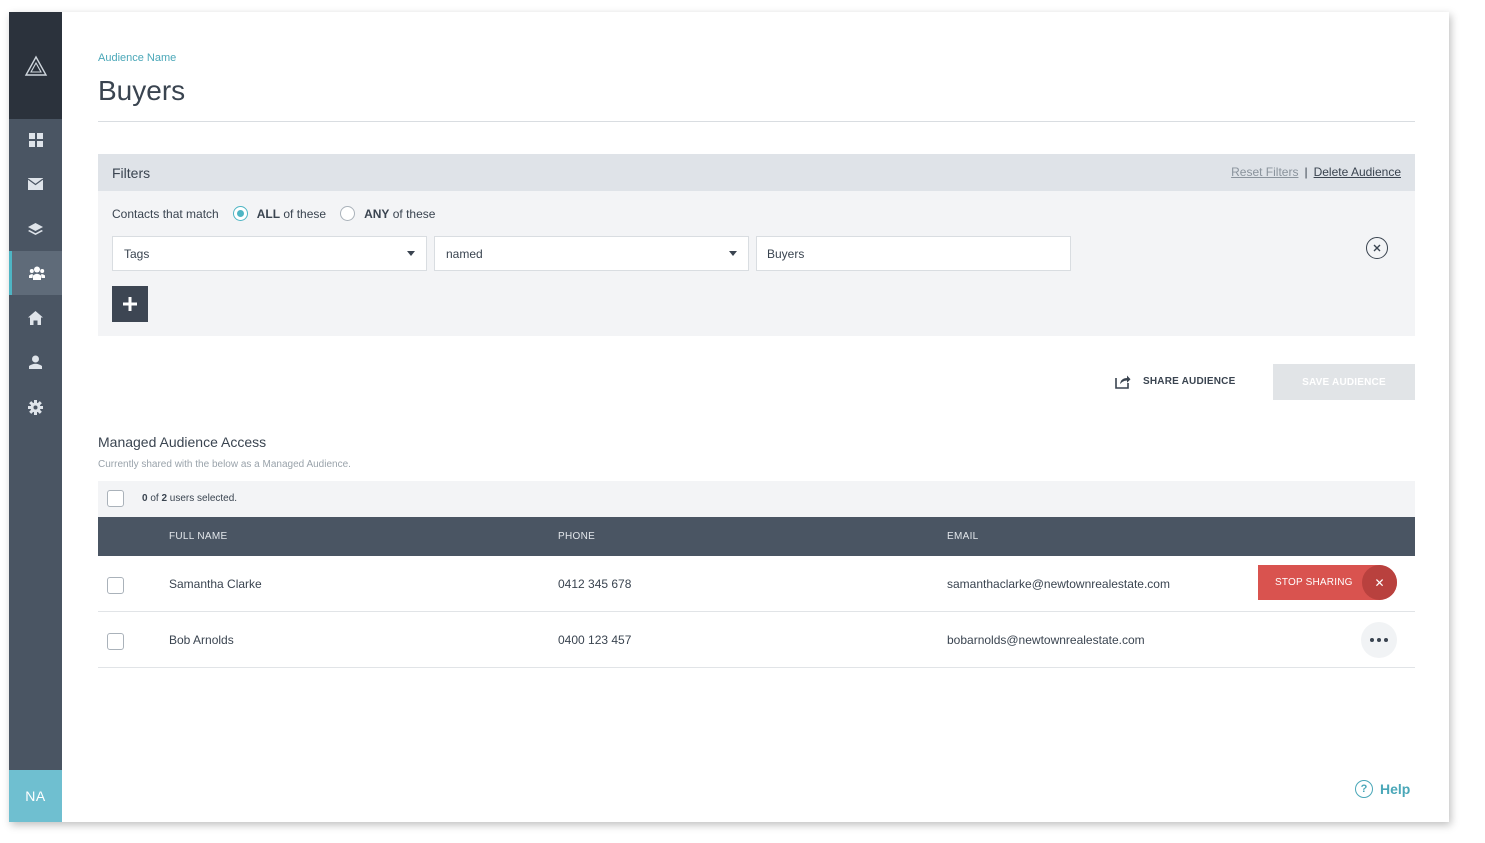  I want to click on app-logo, so click(35, 65).